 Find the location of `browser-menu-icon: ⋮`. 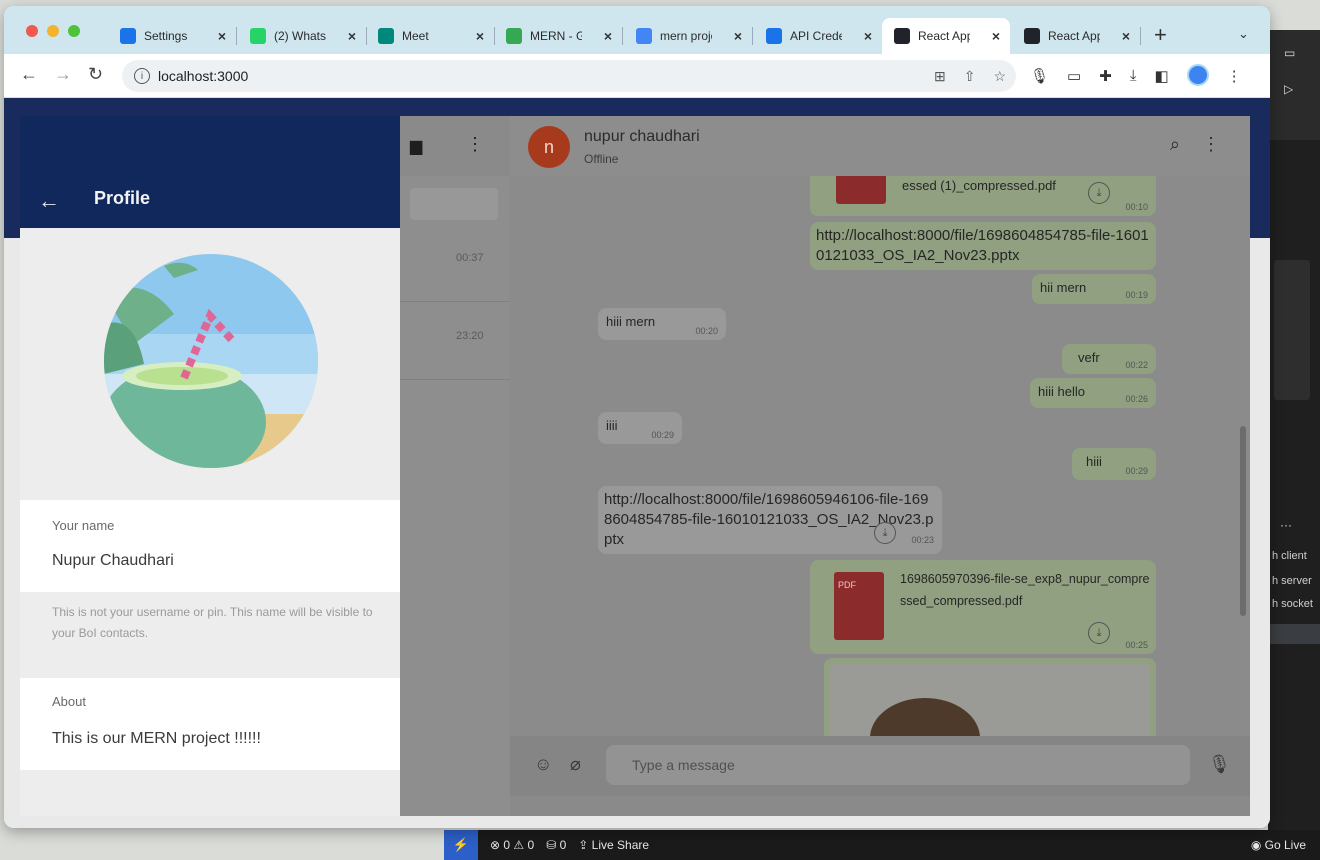

browser-menu-icon: ⋮ is located at coordinates (1234, 76).